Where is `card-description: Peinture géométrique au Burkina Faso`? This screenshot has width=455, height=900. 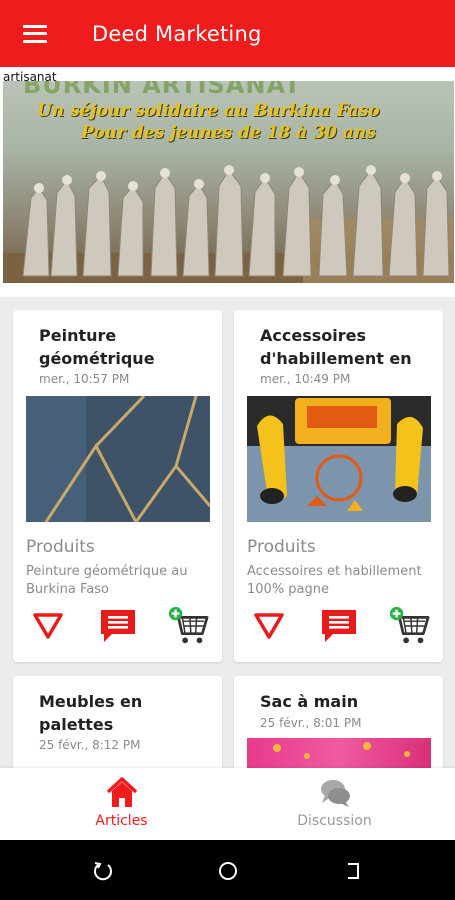 card-description: Peinture géométrique au Burkina Faso is located at coordinates (107, 580).